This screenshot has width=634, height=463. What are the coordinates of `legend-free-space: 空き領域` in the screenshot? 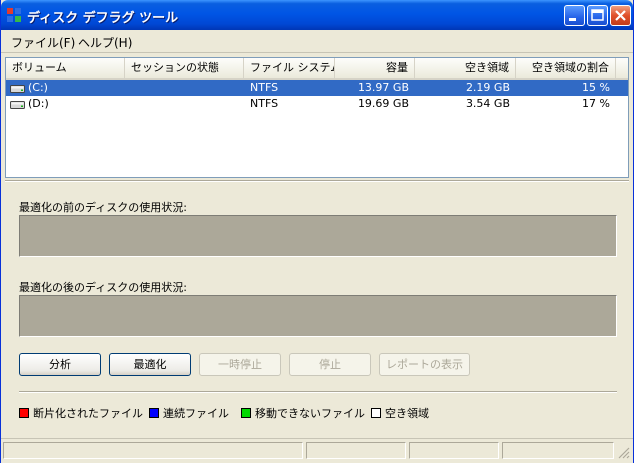 It's located at (400, 412).